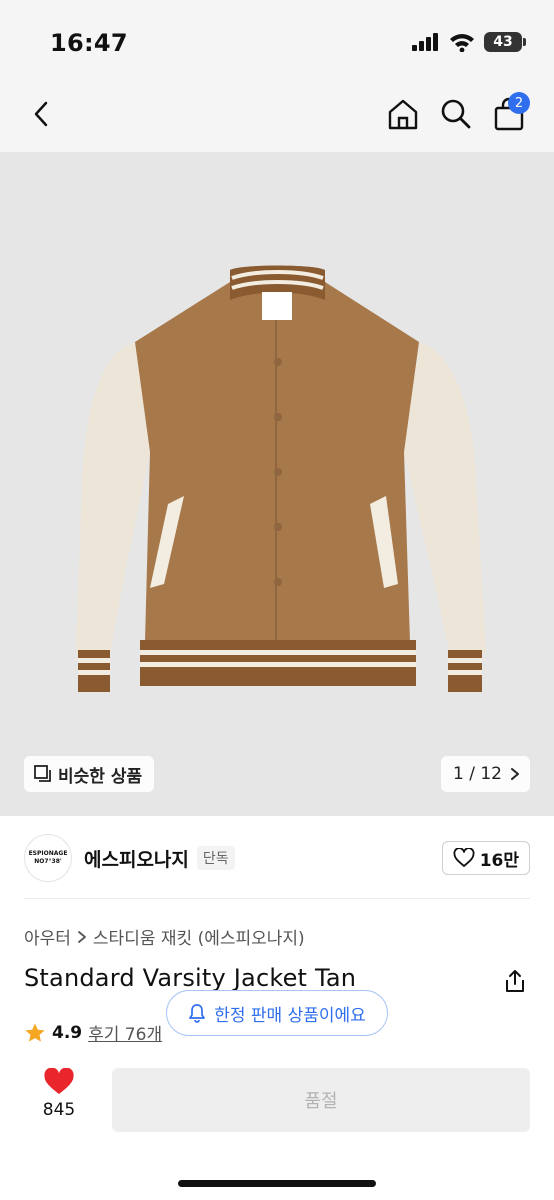 The height and width of the screenshot is (1200, 554). I want to click on heart-filled-icon, so click(59, 1081).